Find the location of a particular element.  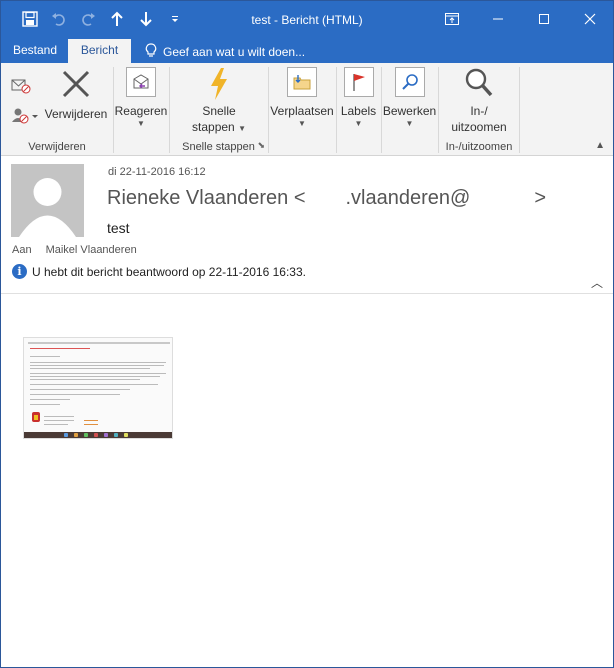

tab-bericht: Bericht is located at coordinates (99, 51).